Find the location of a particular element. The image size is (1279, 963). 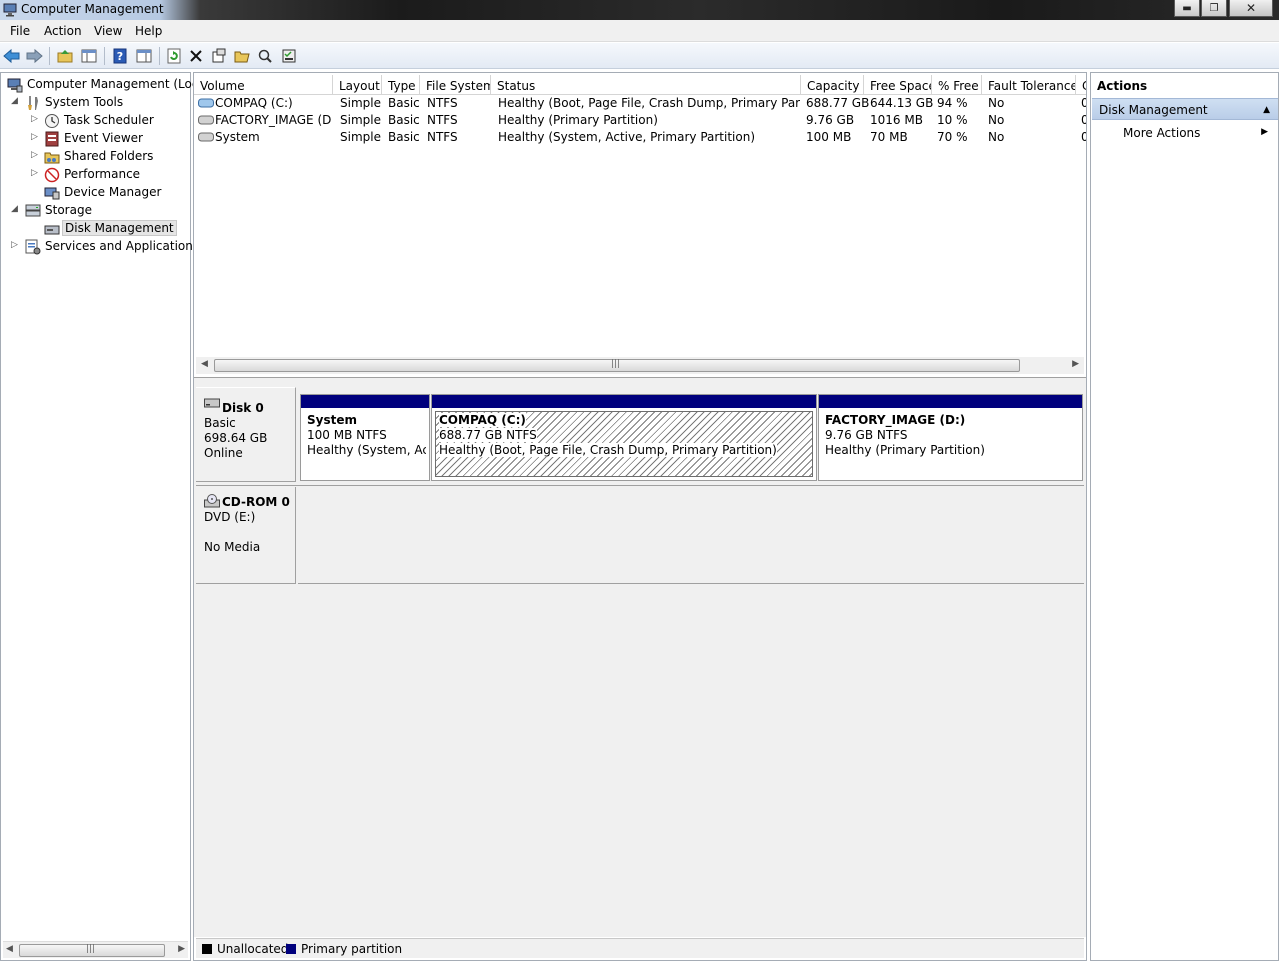

back-button is located at coordinates (12, 56).